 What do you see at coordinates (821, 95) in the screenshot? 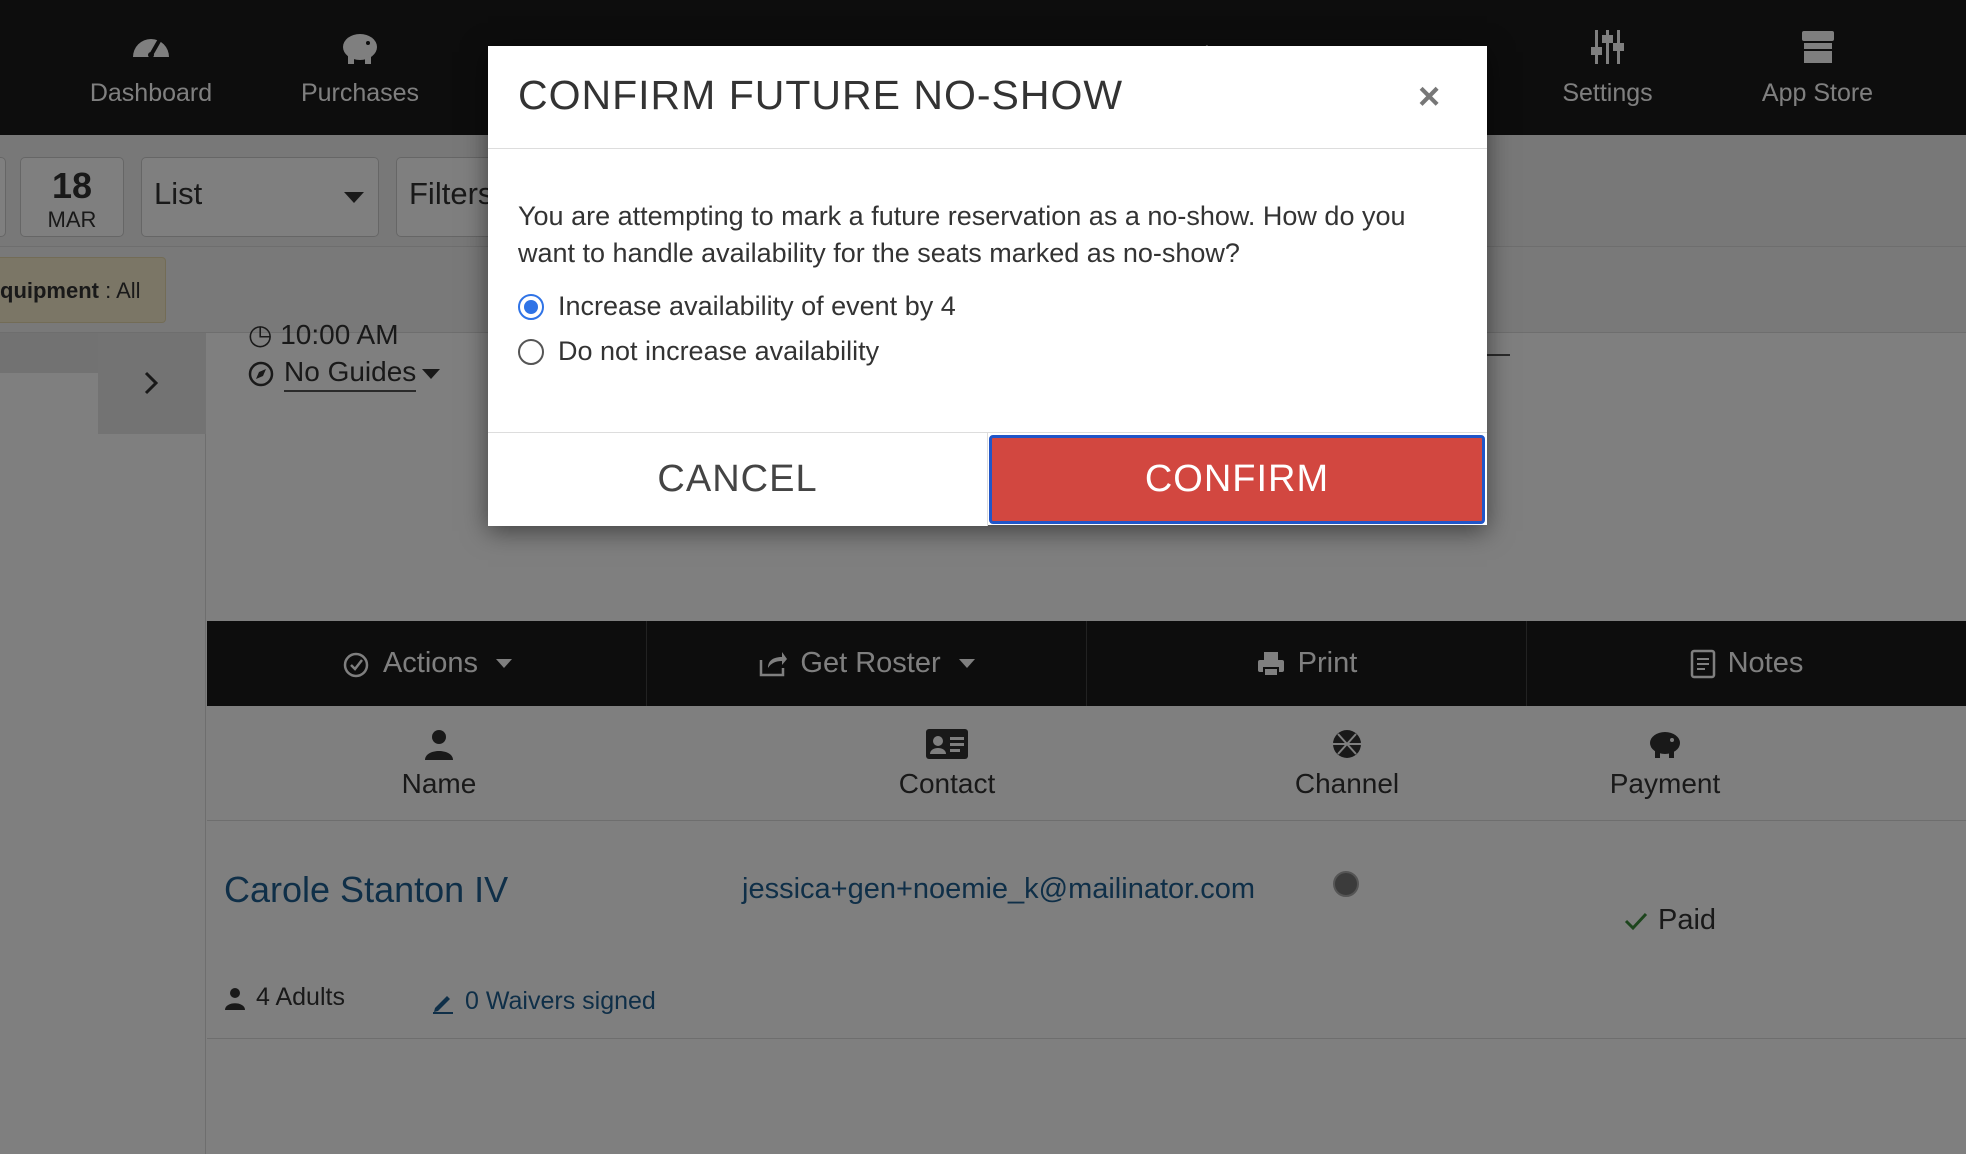
I see `dialog-title: CONFIRM FUTURE NO-SHOW` at bounding box center [821, 95].